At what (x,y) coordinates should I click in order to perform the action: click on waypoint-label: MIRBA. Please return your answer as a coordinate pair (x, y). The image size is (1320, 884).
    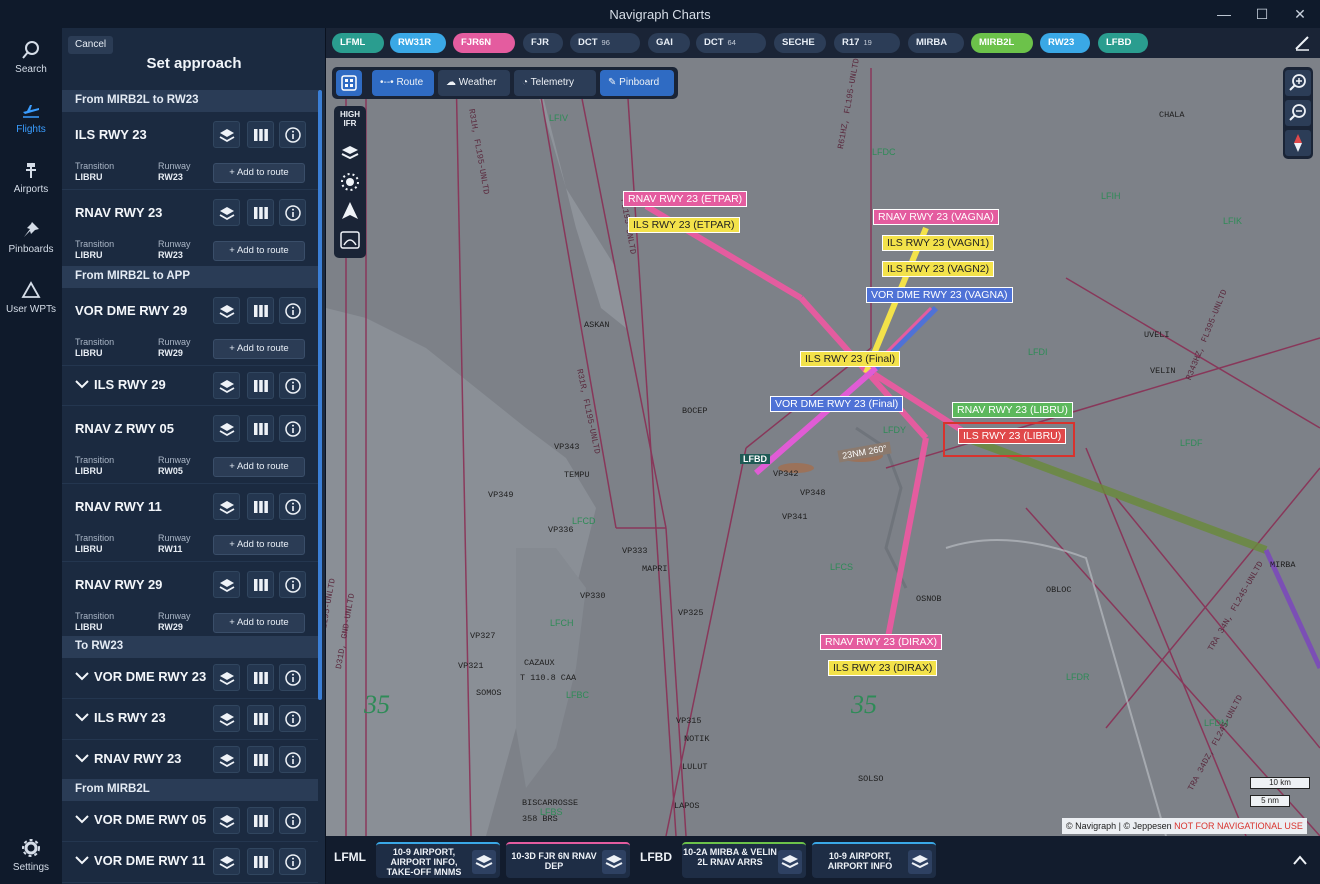
    Looking at the image, I should click on (1283, 565).